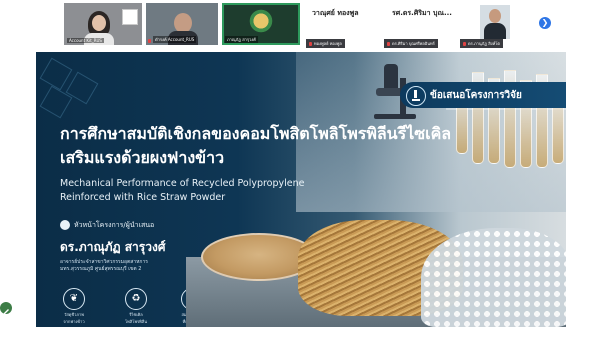 This screenshot has height=347, width=606. Describe the element at coordinates (74, 314) in the screenshot. I see `feature-label-1: วัสดุชีวภาพ` at that location.